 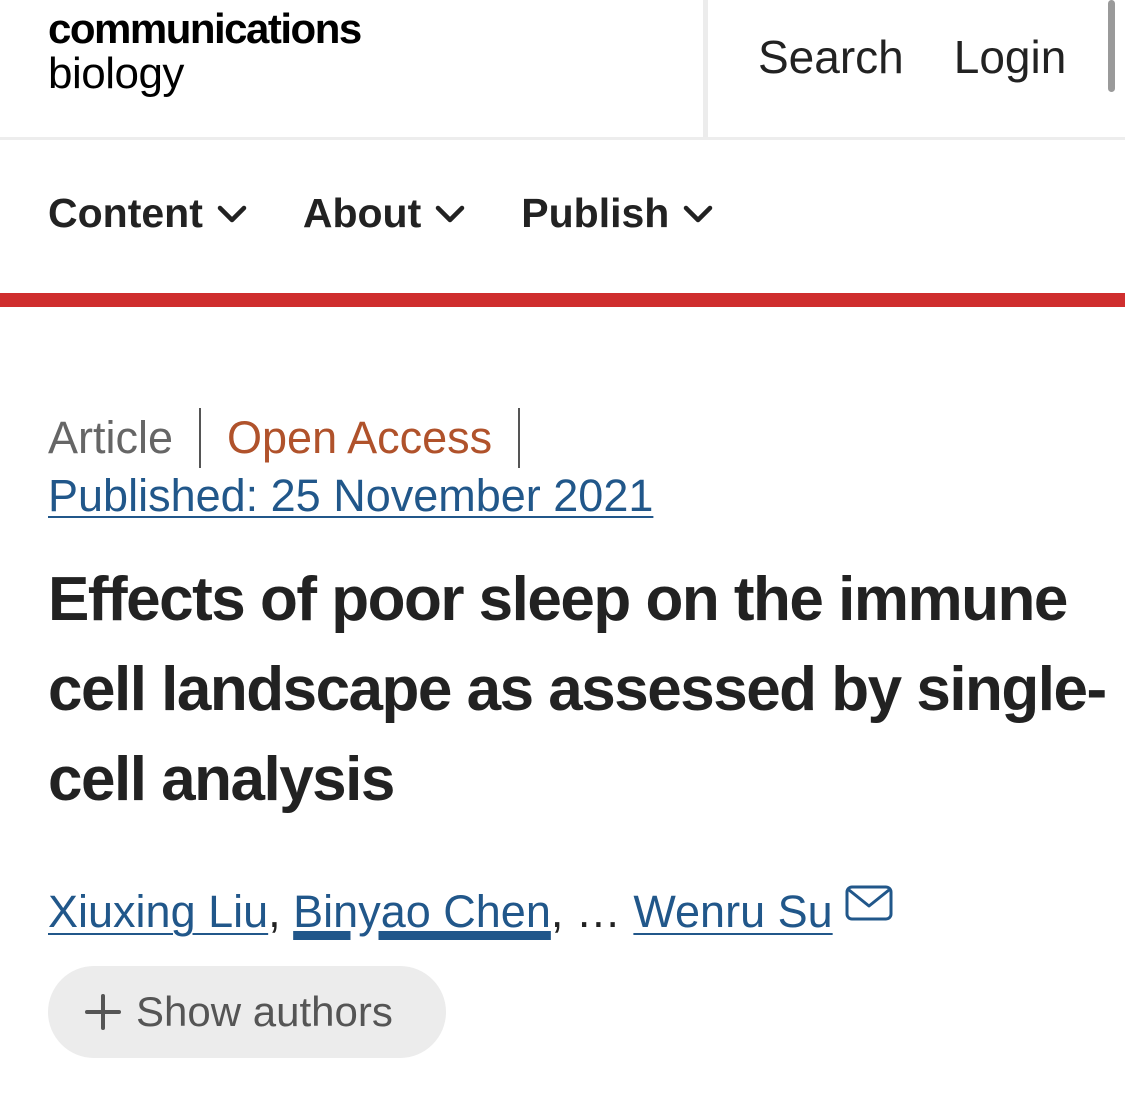 What do you see at coordinates (912, 57) in the screenshot?
I see `header-links: Search Login` at bounding box center [912, 57].